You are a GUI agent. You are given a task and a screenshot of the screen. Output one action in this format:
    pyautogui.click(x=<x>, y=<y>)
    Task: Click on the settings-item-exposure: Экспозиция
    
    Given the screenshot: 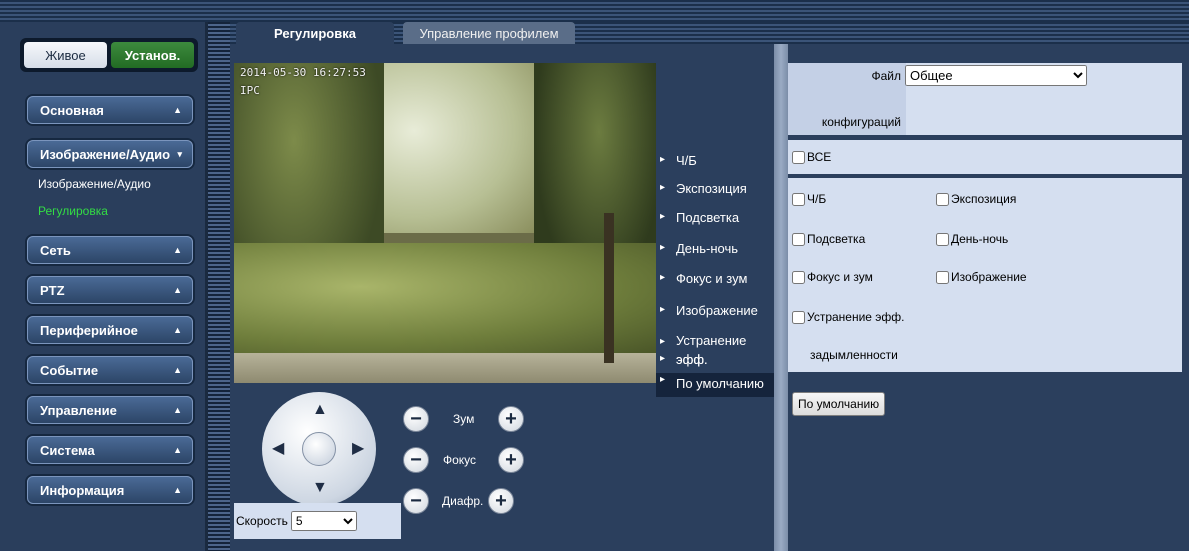 What is the action you would take?
    pyautogui.click(x=715, y=191)
    